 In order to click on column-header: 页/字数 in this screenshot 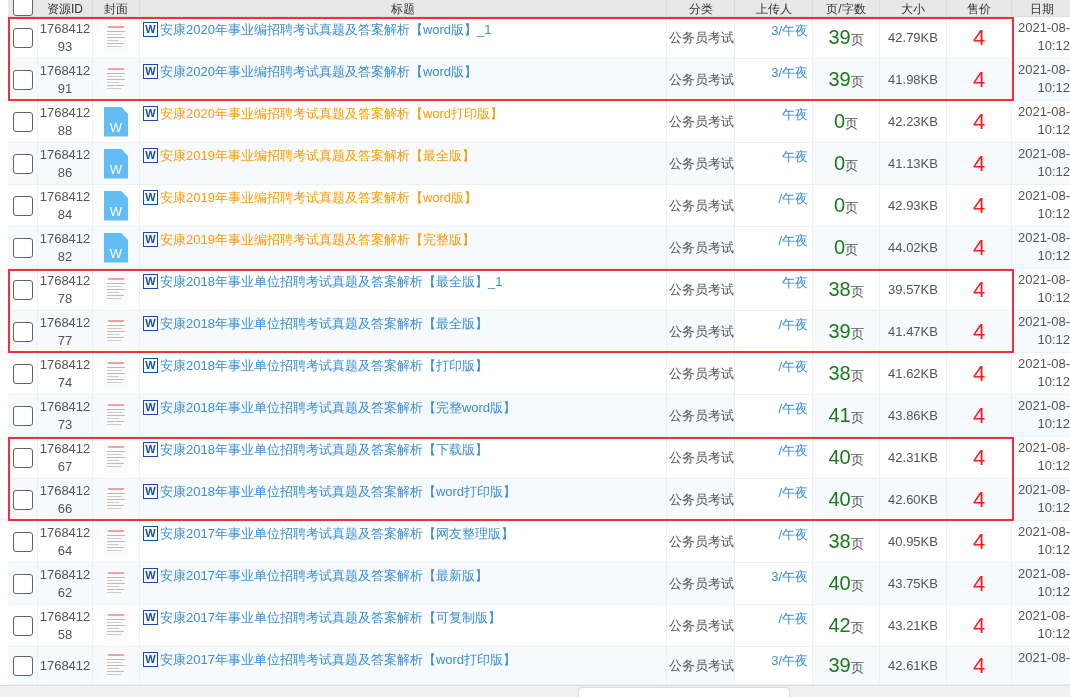, I will do `click(846, 9)`.